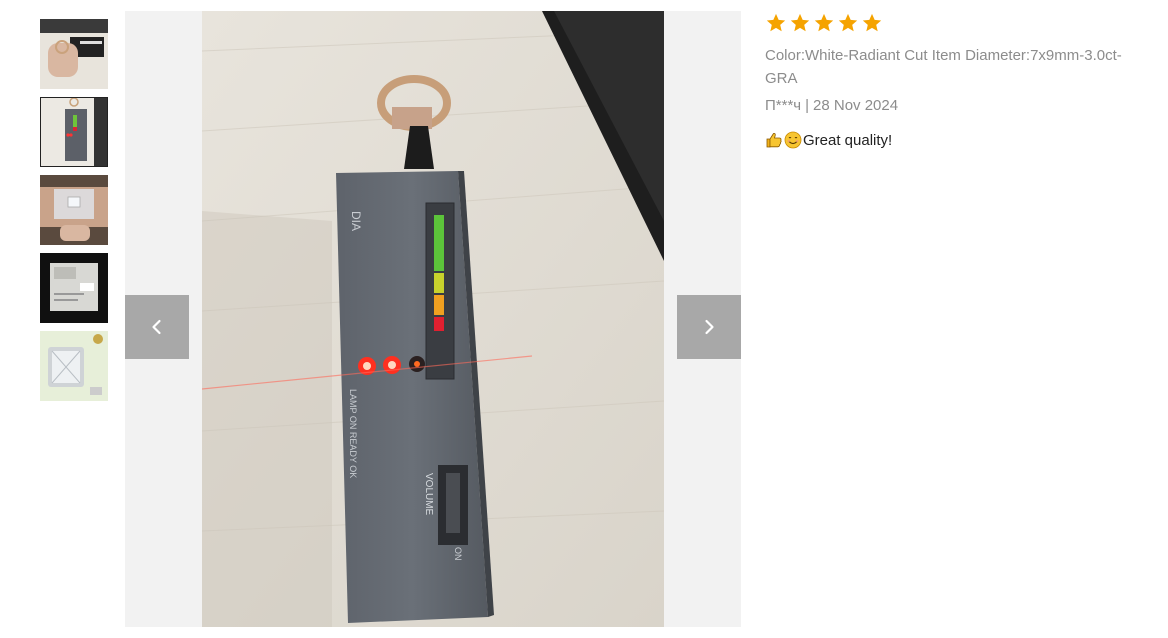 The width and height of the screenshot is (1168, 638). Describe the element at coordinates (774, 140) in the screenshot. I see `thumbs-up-icon` at that location.